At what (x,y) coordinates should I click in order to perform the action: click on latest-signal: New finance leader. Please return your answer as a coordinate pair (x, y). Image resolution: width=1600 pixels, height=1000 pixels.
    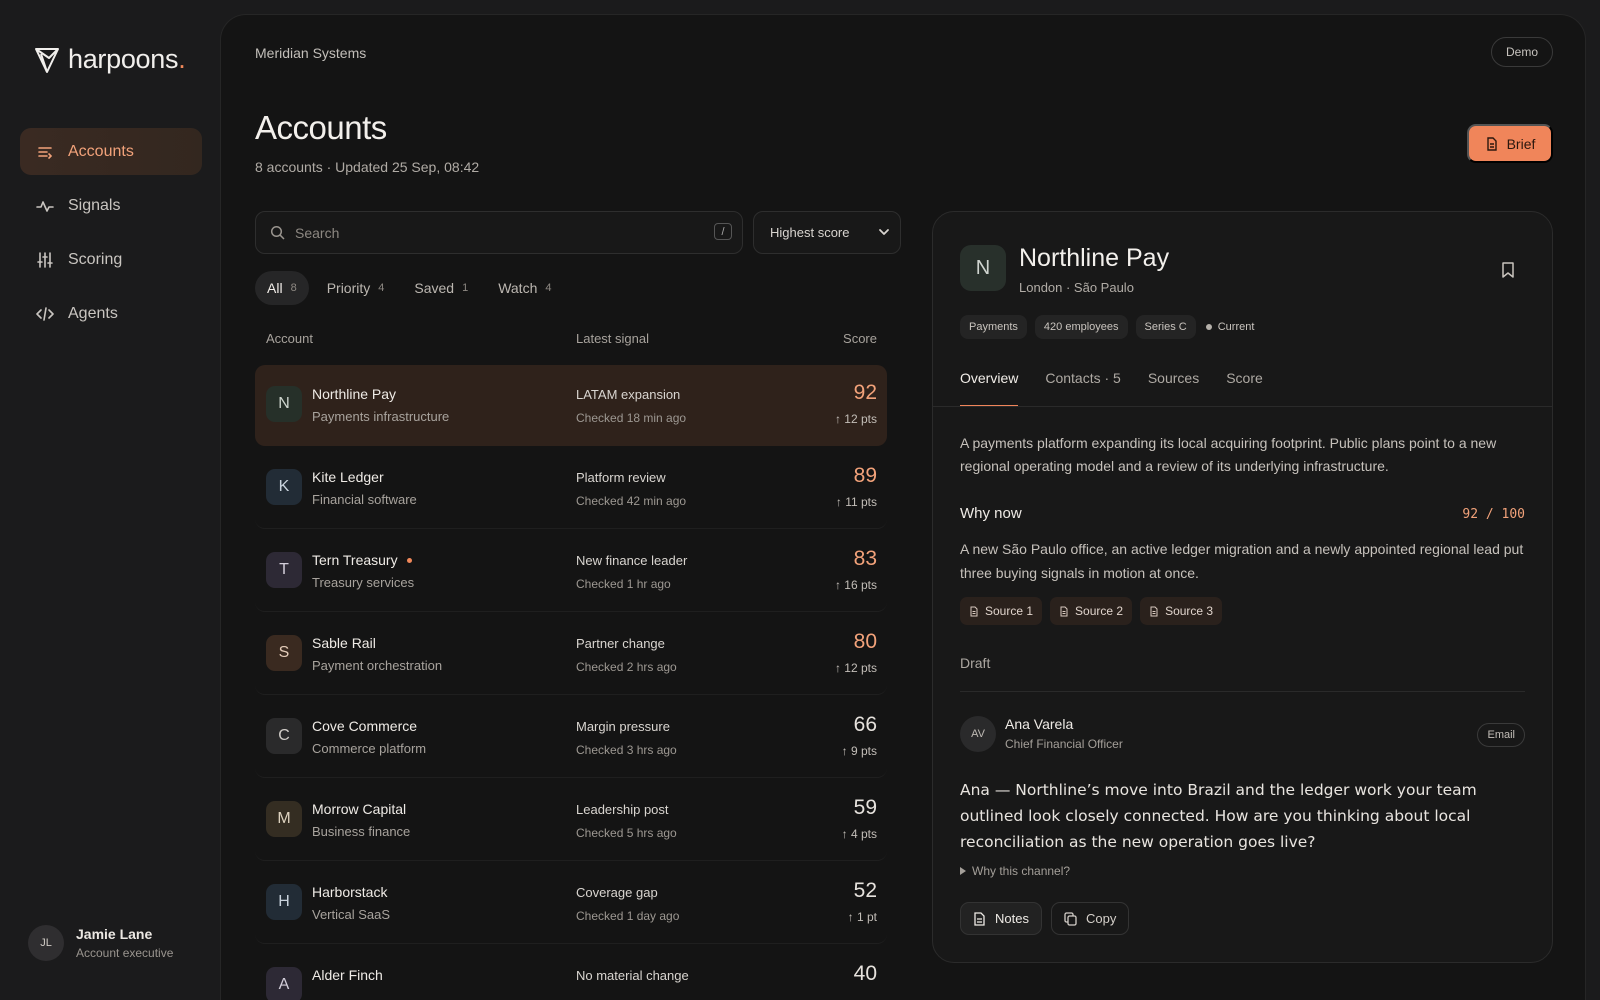
    Looking at the image, I should click on (632, 560).